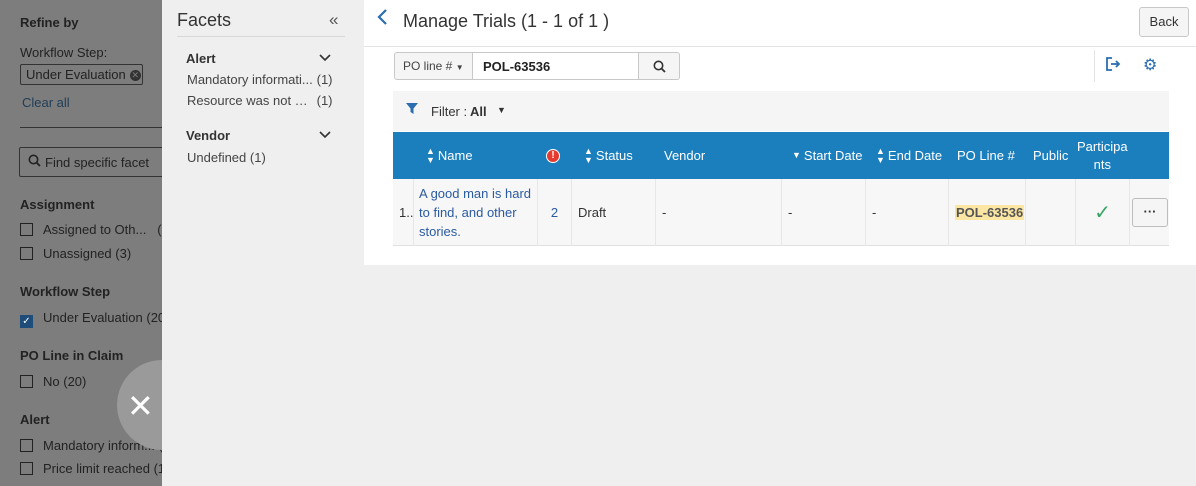 This screenshot has height=486, width=1196. I want to click on filter-bar: Filter : All ▼, so click(781, 111).